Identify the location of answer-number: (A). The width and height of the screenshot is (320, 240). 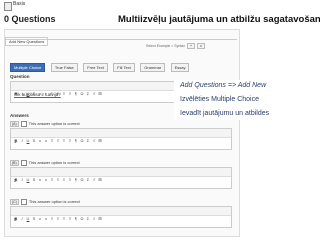
(14, 124).